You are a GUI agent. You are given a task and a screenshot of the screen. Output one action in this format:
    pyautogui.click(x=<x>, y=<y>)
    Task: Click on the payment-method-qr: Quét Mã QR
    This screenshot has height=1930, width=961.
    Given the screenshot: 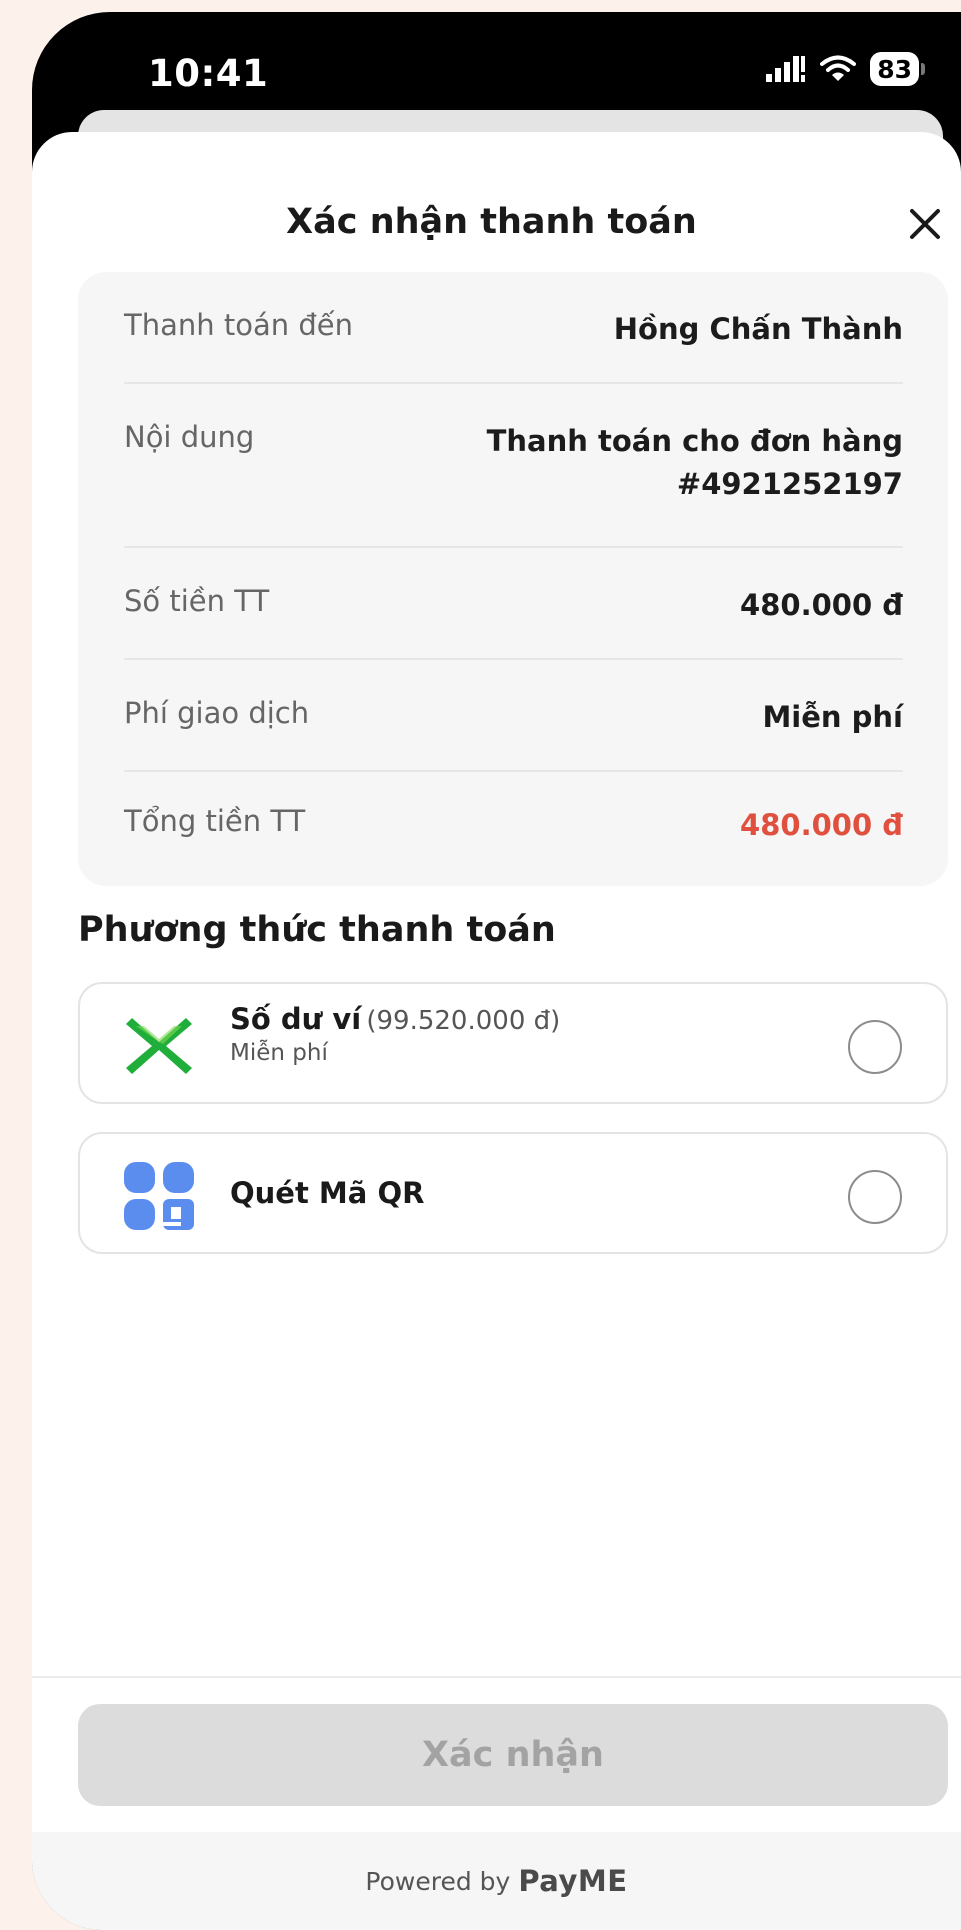 What is the action you would take?
    pyautogui.click(x=513, y=1193)
    